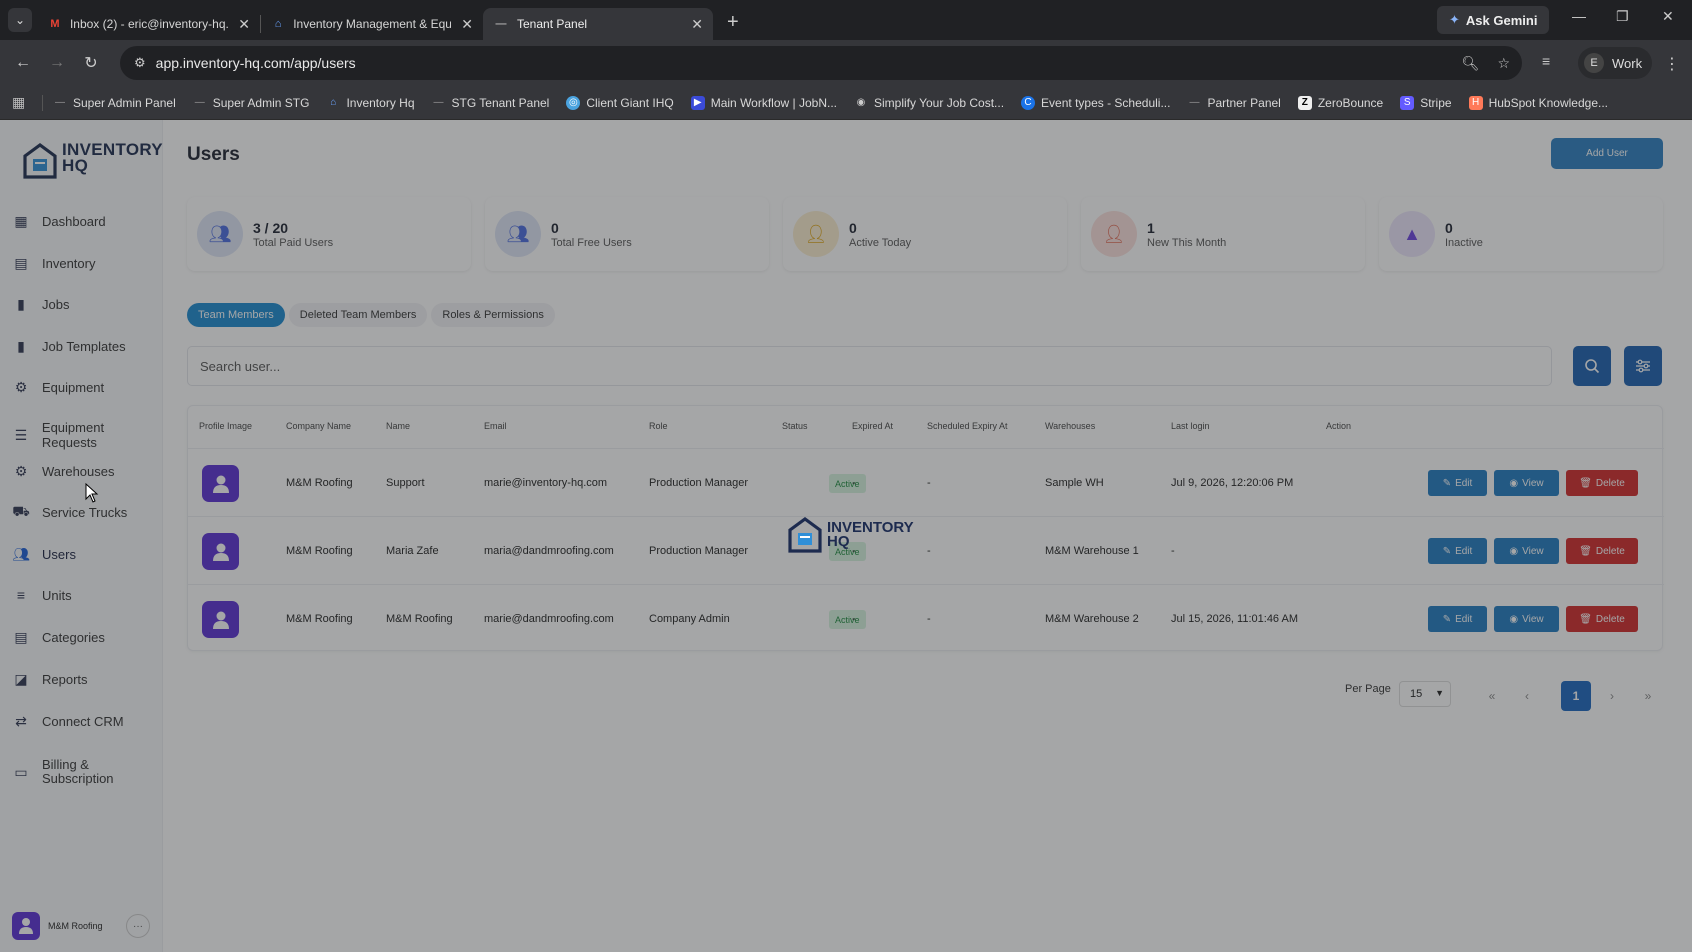  What do you see at coordinates (1546, 61) in the screenshot?
I see `reading-list-icon: ≡` at bounding box center [1546, 61].